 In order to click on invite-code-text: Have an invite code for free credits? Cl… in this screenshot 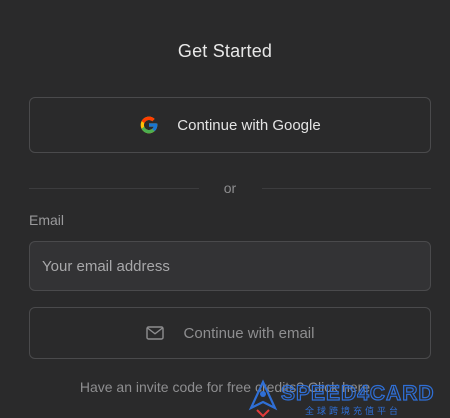, I will do `click(225, 387)`.